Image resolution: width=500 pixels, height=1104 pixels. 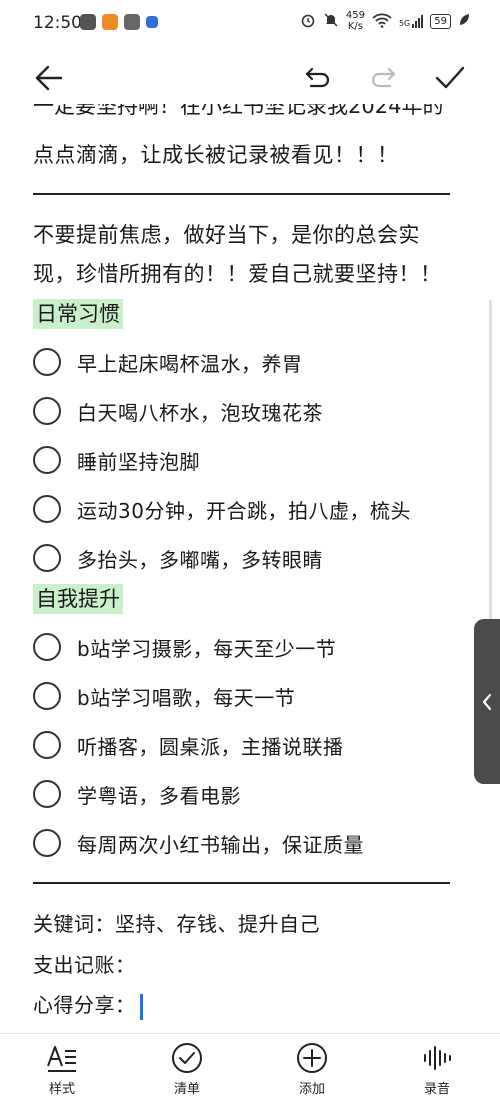 I want to click on checklist-item-text: b站学习摄影，每天至少一节, so click(x=207, y=648).